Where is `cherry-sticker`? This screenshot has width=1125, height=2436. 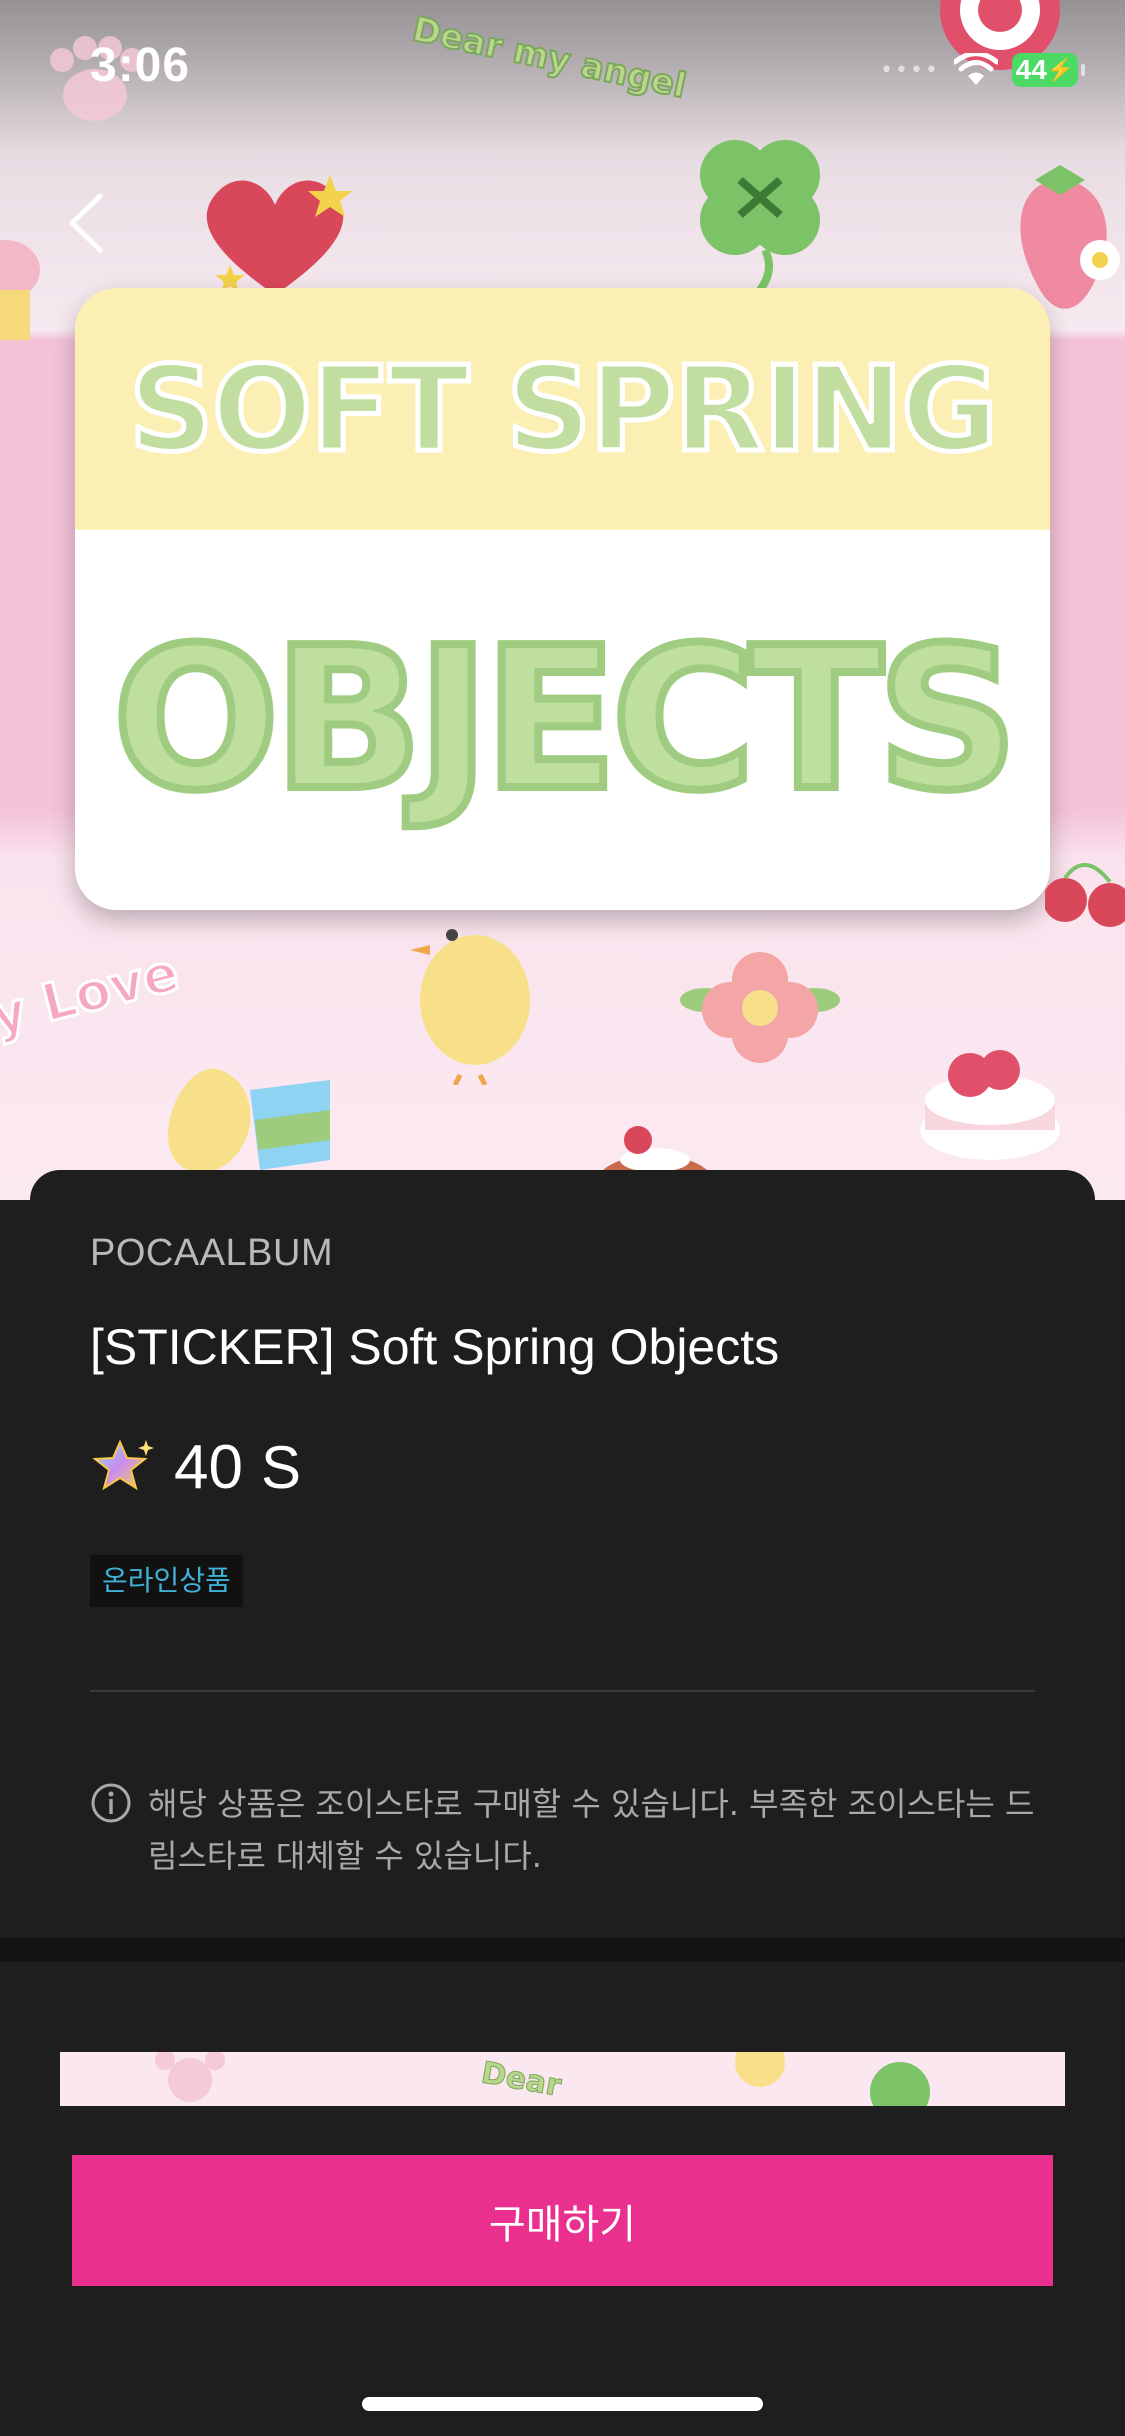
cherry-sticker is located at coordinates (1085, 894).